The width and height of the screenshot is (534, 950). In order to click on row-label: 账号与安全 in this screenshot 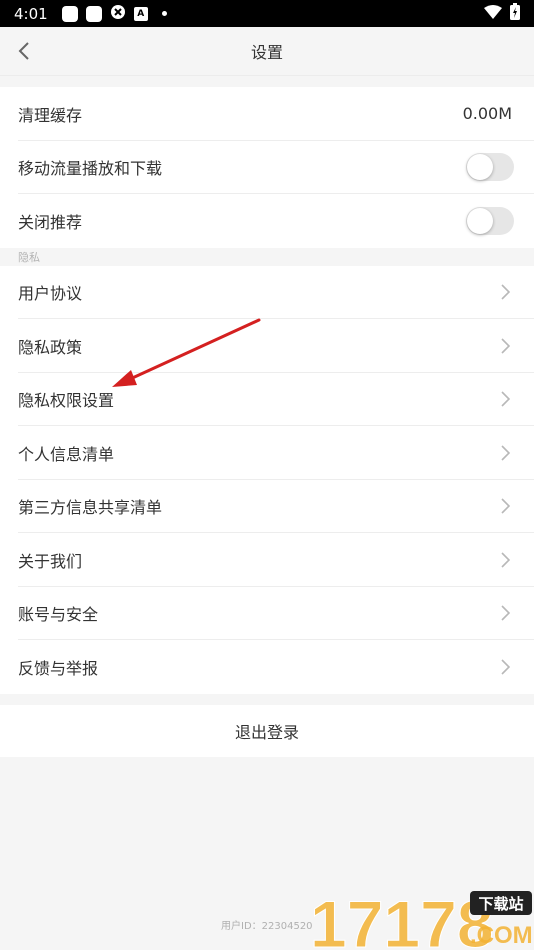, I will do `click(58, 615)`.